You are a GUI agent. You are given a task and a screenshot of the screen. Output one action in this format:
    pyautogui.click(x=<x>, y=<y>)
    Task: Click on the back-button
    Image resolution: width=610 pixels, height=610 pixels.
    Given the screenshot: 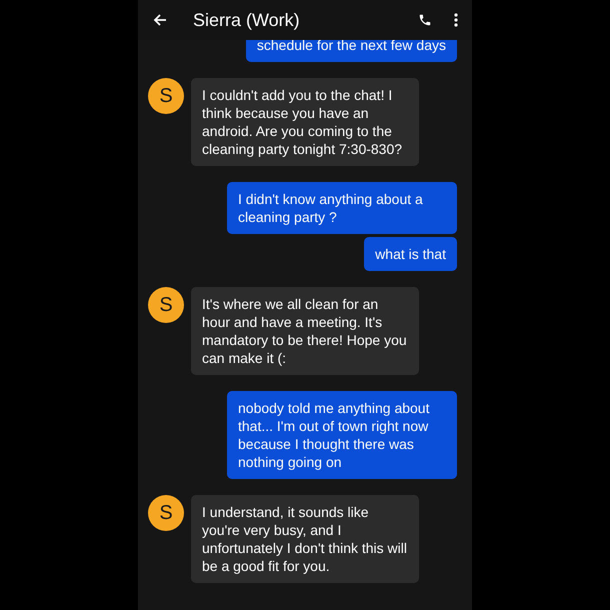 What is the action you would take?
    pyautogui.click(x=160, y=20)
    